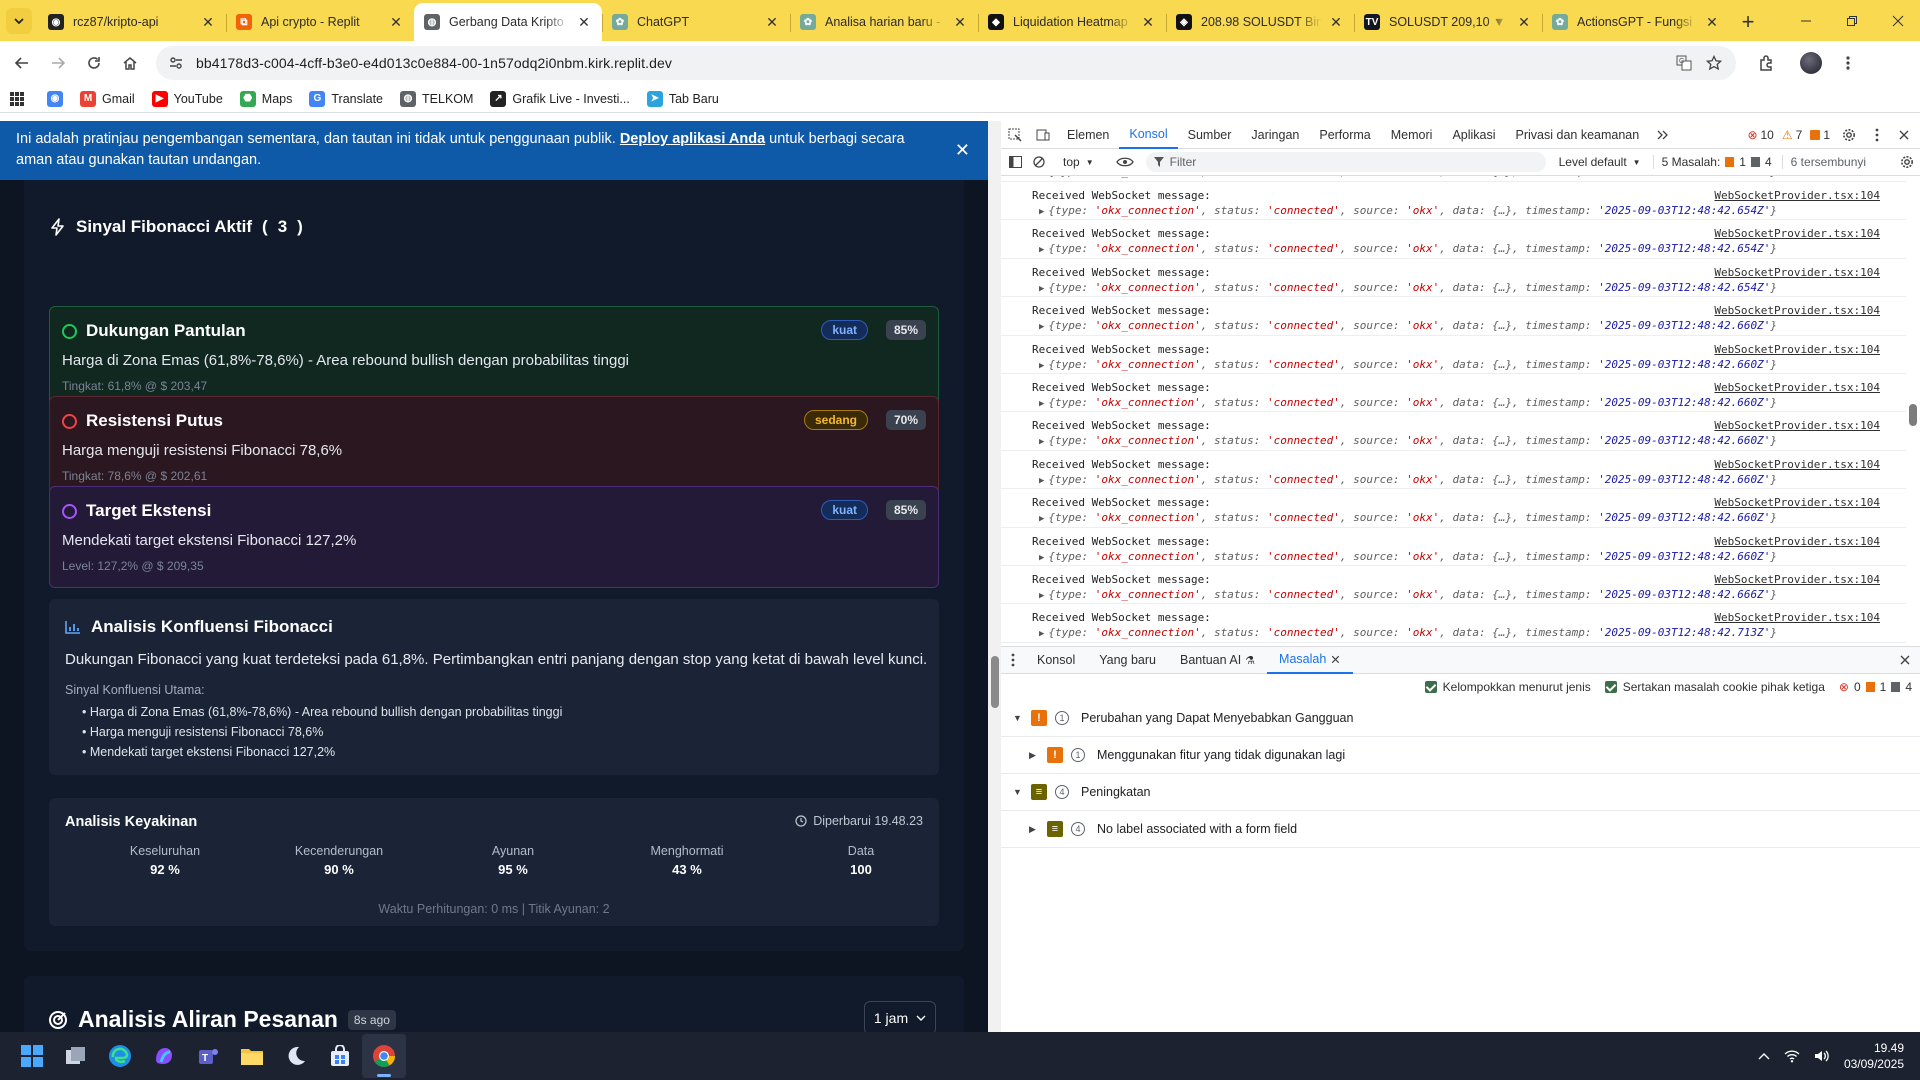 This screenshot has width=1920, height=1080. I want to click on devtools-tab: Konsol, so click(1148, 135).